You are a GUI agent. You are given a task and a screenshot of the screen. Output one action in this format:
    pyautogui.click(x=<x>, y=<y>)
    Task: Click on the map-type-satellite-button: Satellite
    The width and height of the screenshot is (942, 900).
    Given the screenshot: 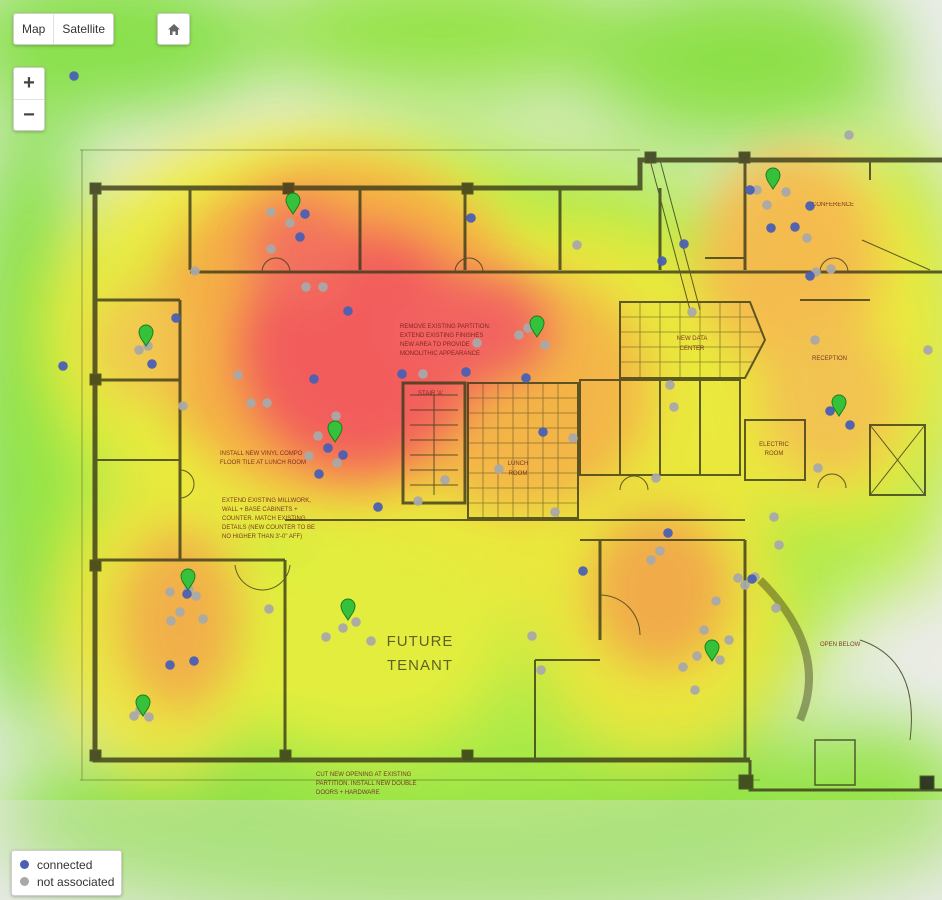 What is the action you would take?
    pyautogui.click(x=83, y=29)
    